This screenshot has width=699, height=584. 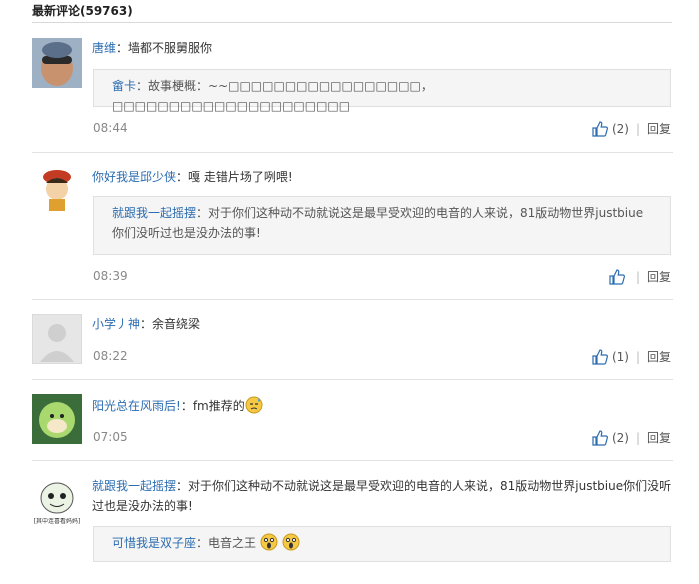 I want to click on like-count: (1), so click(x=620, y=356).